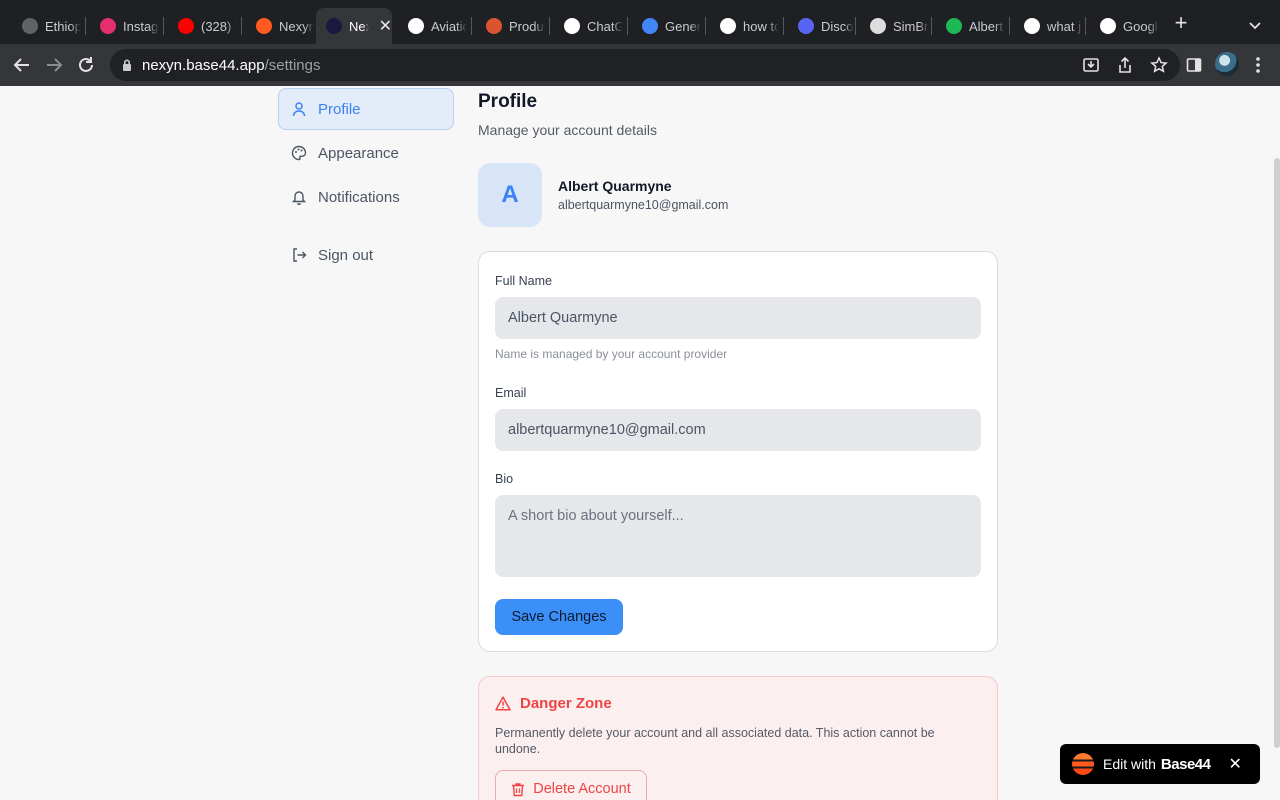 The image size is (1280, 800). I want to click on bookmark-star-icon, so click(1159, 65).